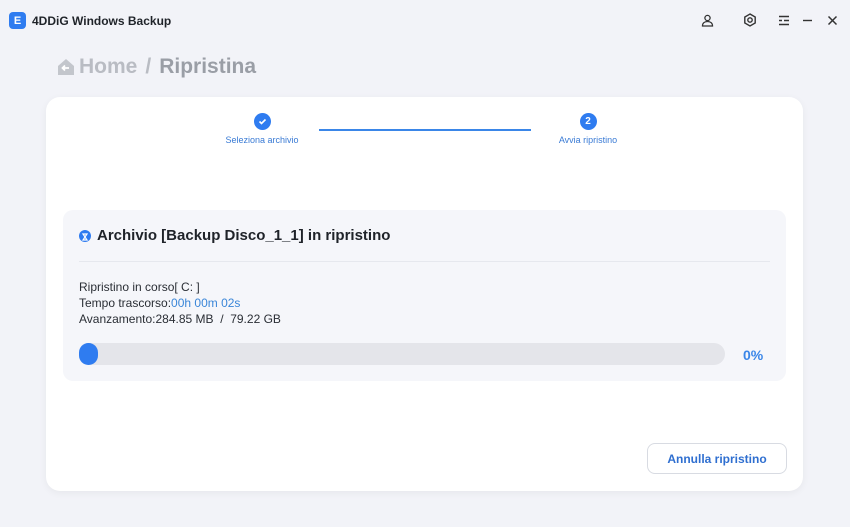 The width and height of the screenshot is (850, 527). I want to click on breadcrumb: Home / Ripristina, so click(156, 67).